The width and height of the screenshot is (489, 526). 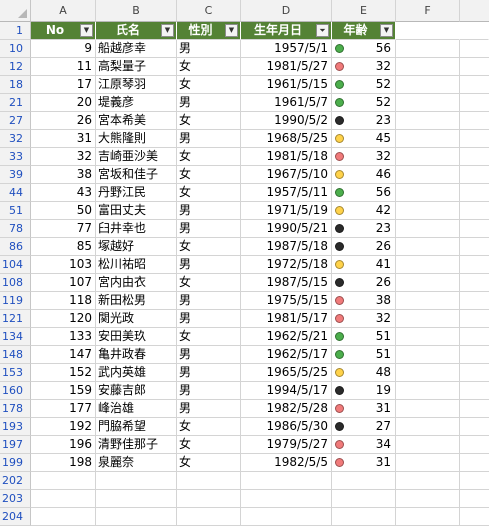 What do you see at coordinates (15, 301) in the screenshot?
I see `row-number: 119` at bounding box center [15, 301].